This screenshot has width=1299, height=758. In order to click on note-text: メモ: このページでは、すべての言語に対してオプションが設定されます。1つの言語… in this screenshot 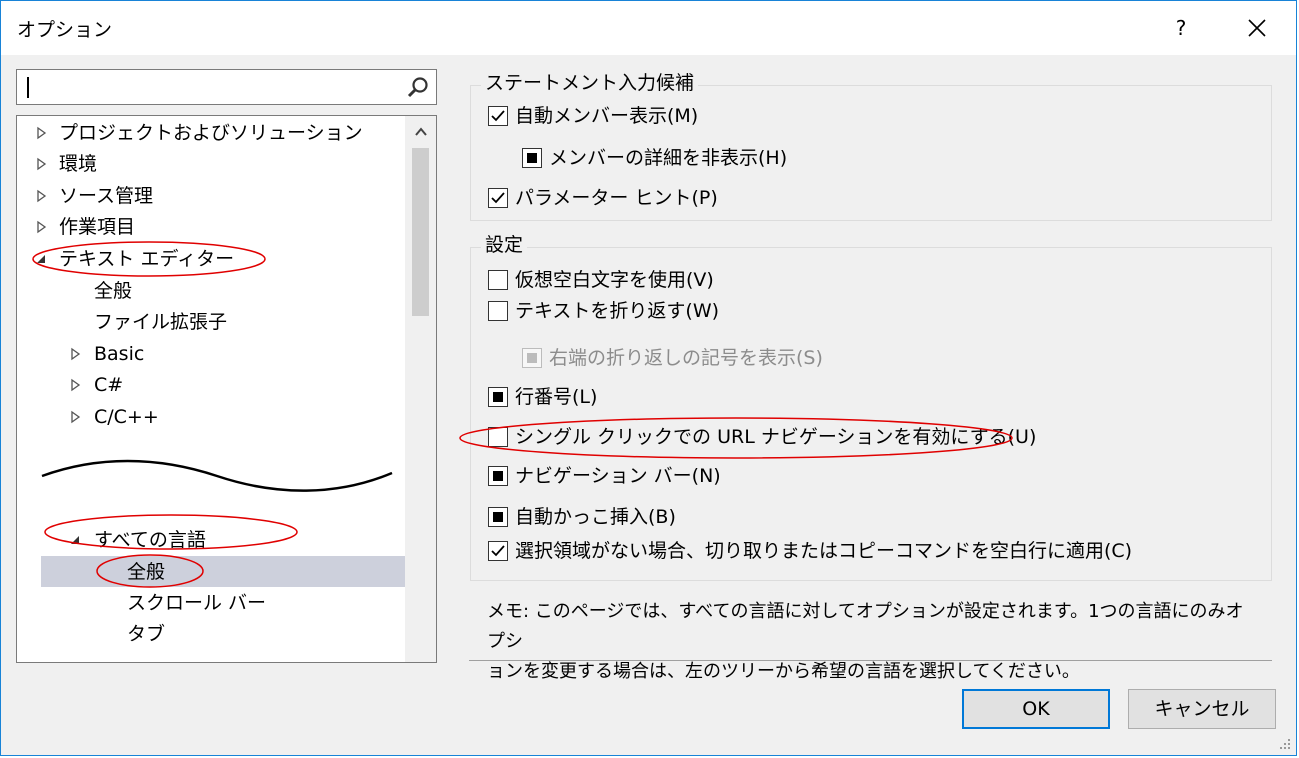, I will do `click(872, 642)`.